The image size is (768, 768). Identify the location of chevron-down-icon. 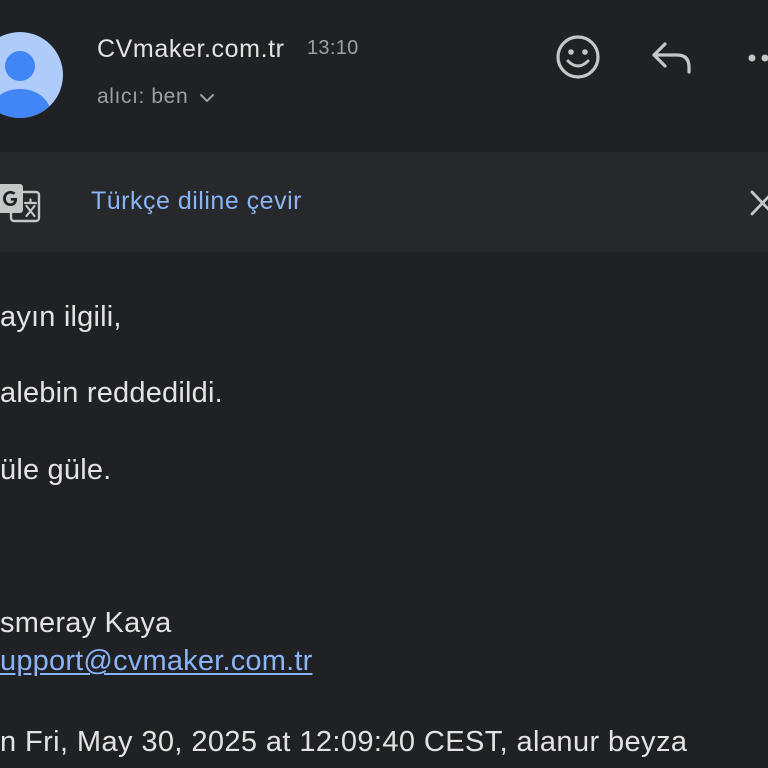
(207, 98).